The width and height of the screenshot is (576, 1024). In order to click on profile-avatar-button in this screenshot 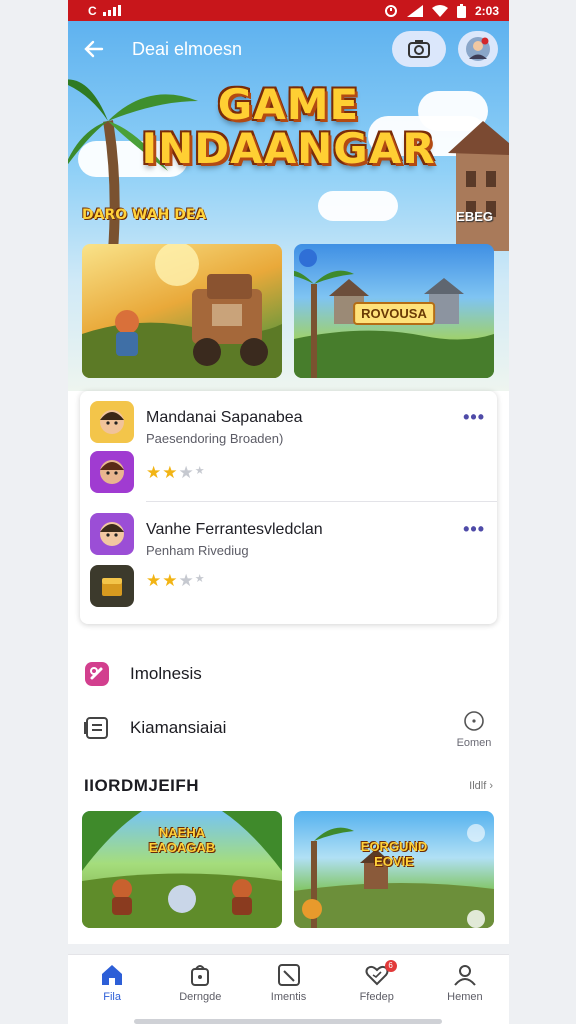, I will do `click(478, 49)`.